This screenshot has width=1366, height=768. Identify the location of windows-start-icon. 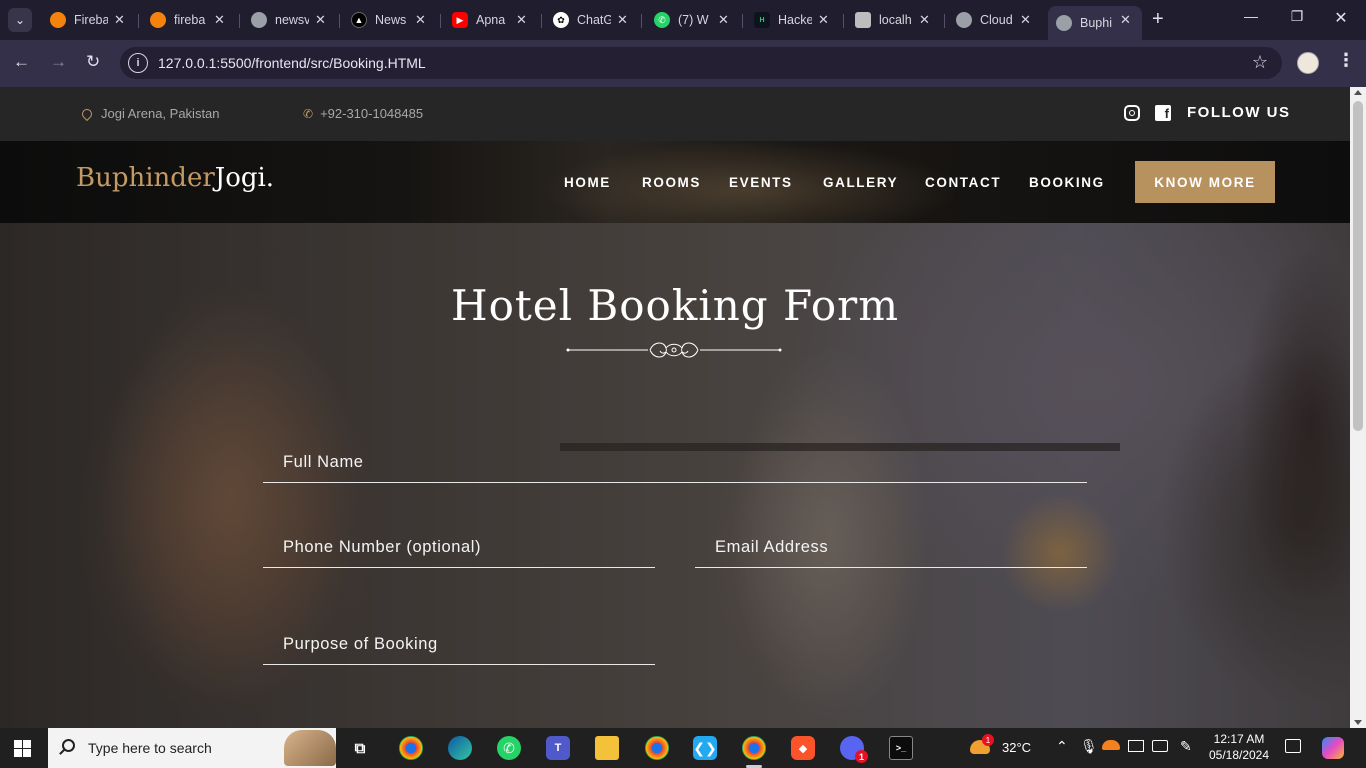
(22, 748).